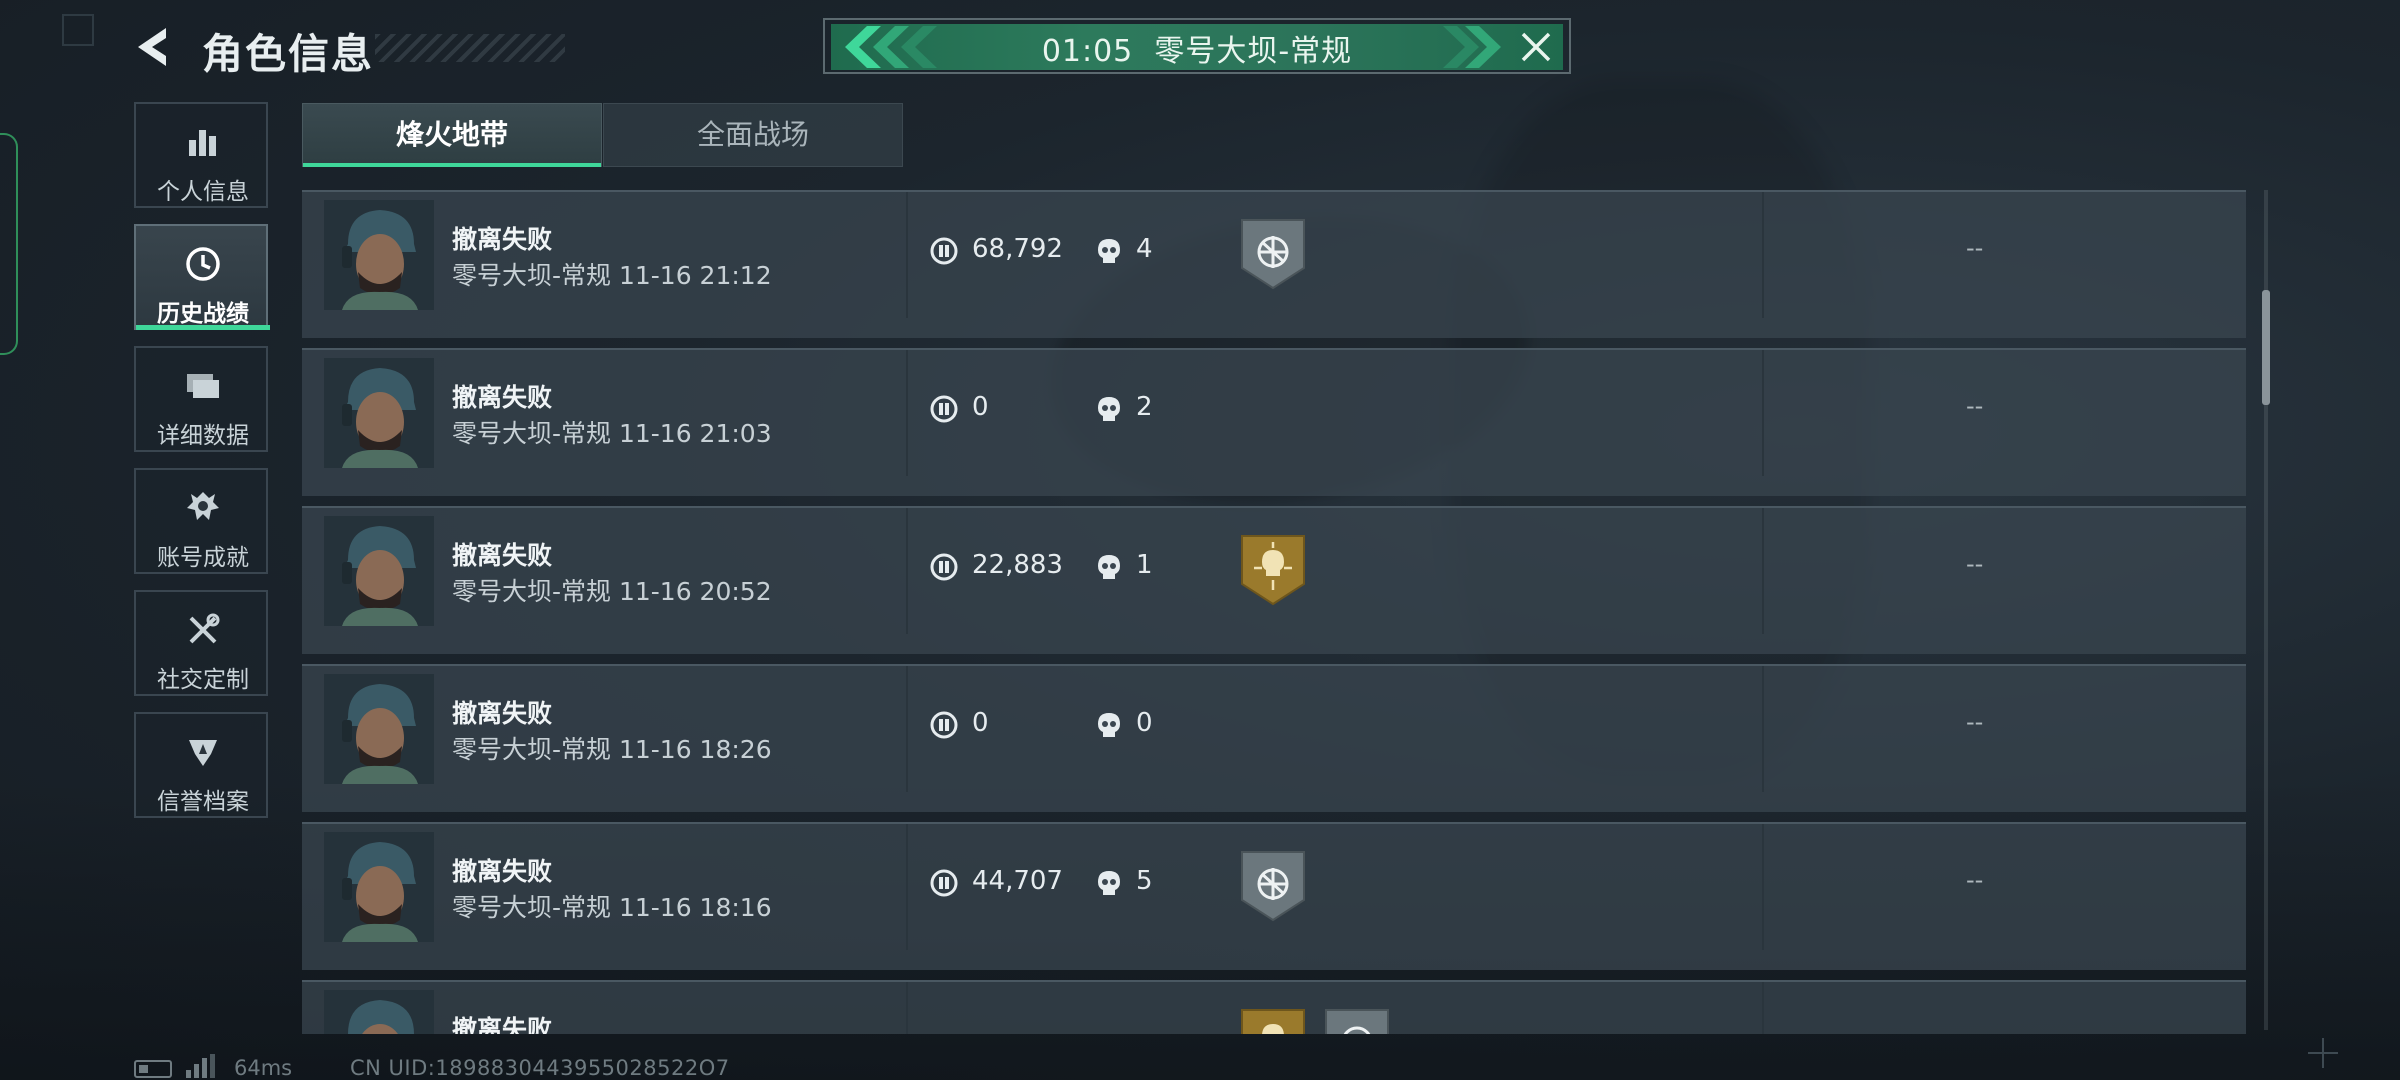  Describe the element at coordinates (203, 386) in the screenshot. I see `folder-icon` at that location.